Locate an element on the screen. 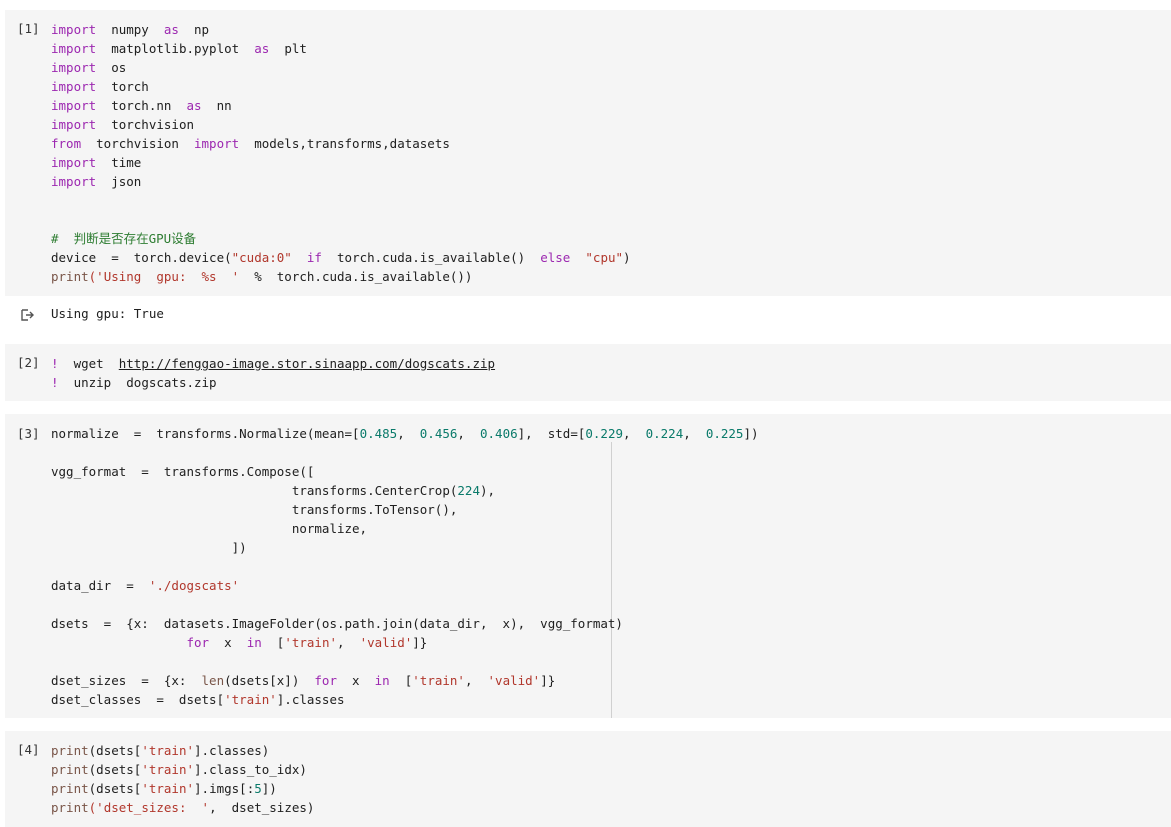 The image size is (1171, 827). code-line: ! unzip dogscats.zip is located at coordinates (134, 382).